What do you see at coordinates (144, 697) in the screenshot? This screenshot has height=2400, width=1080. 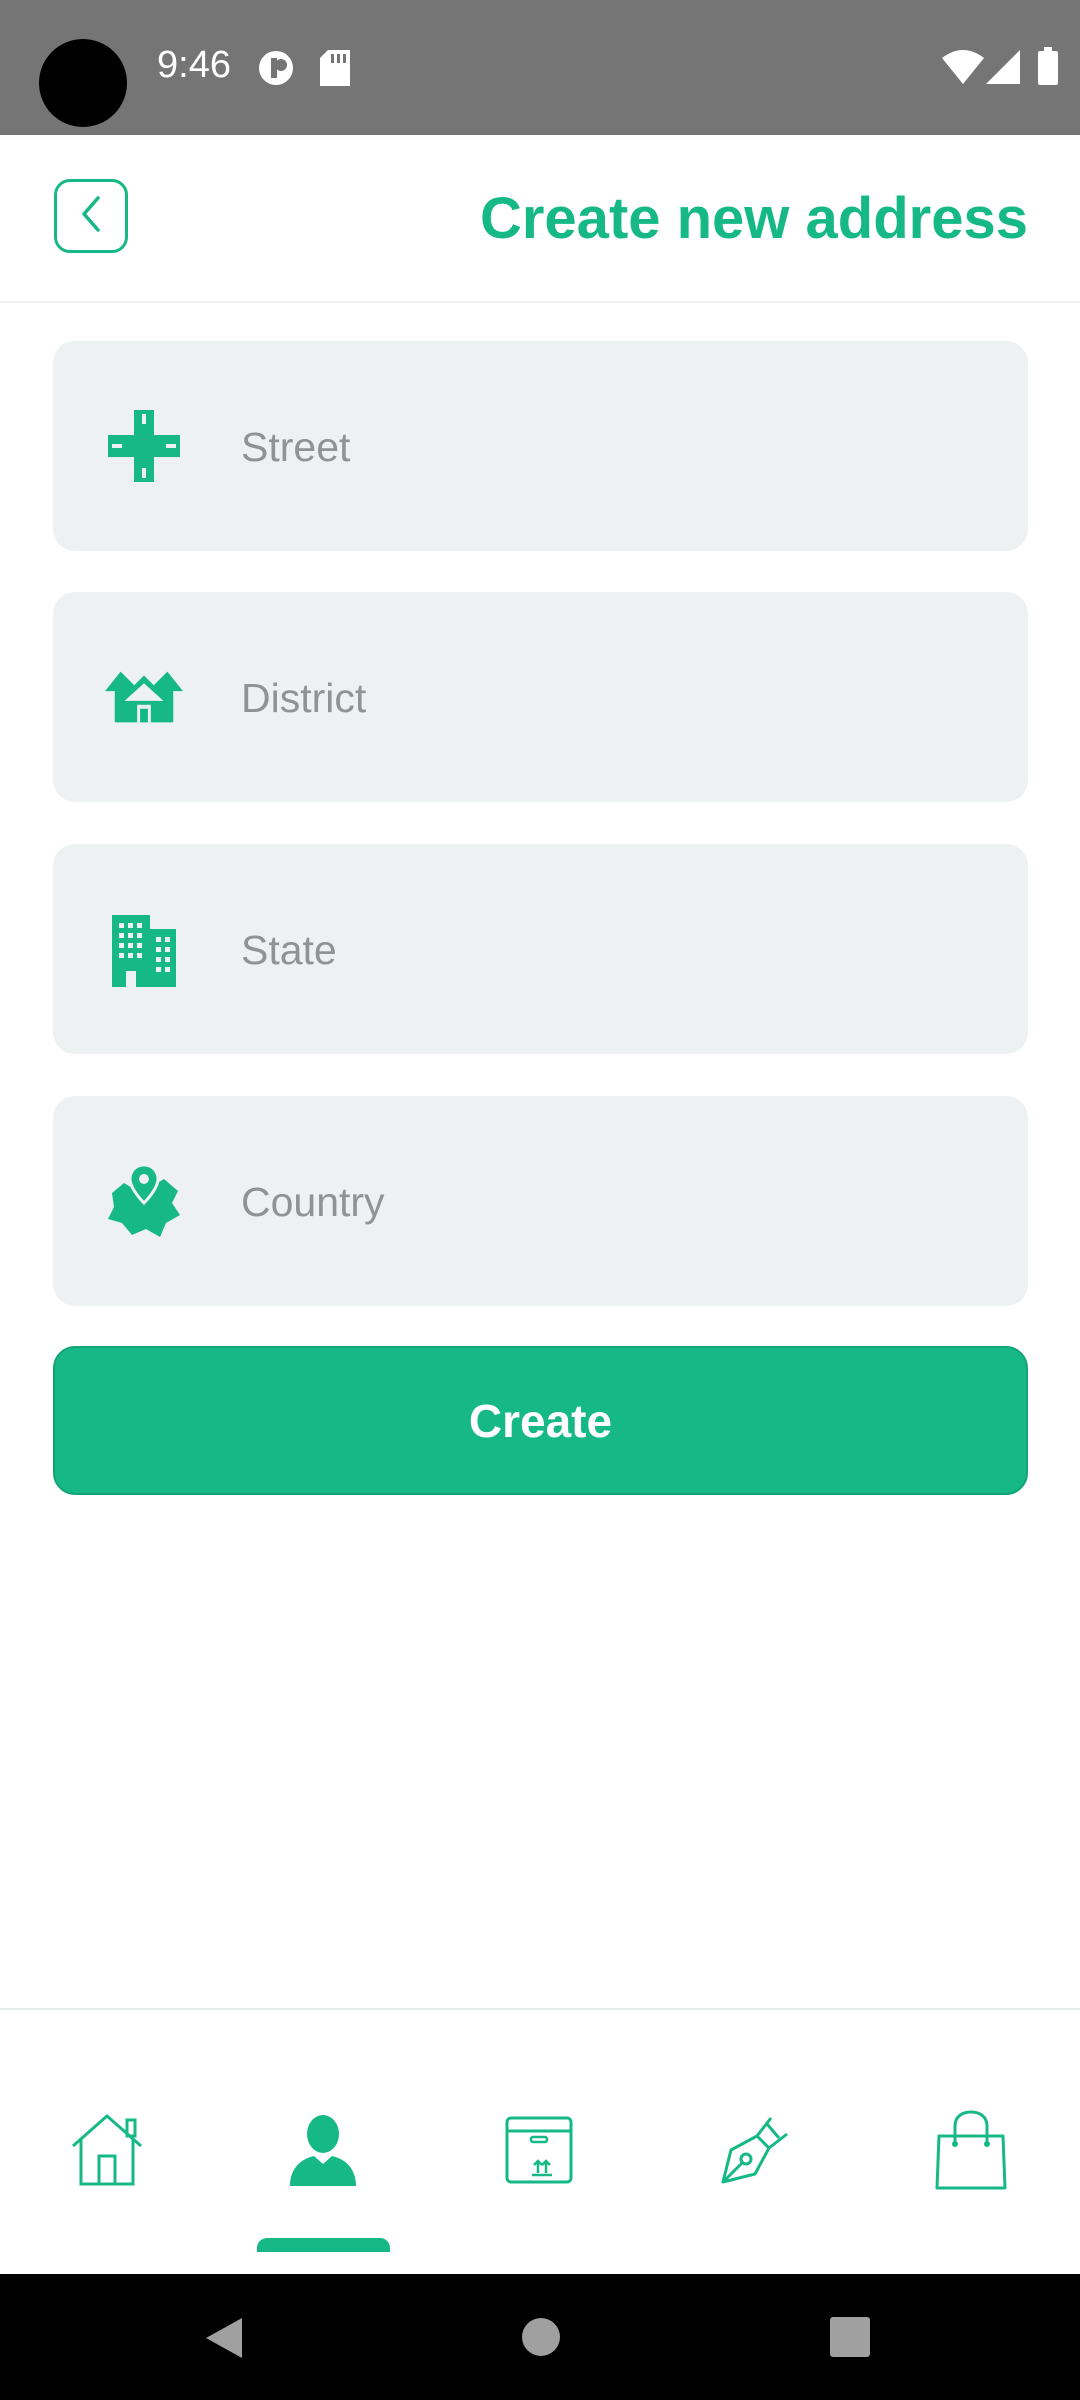 I see `houses-icon` at bounding box center [144, 697].